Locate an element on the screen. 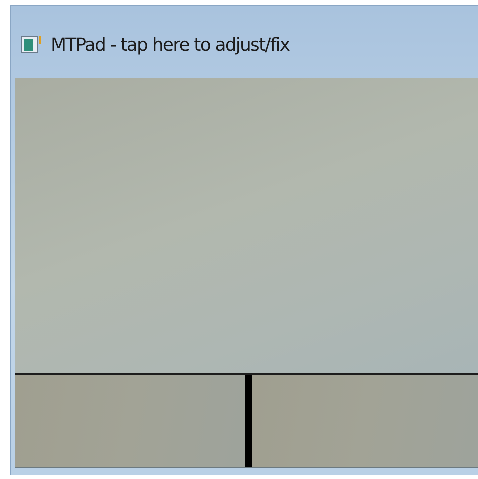 The image size is (478, 479). app-icon is located at coordinates (32, 45).